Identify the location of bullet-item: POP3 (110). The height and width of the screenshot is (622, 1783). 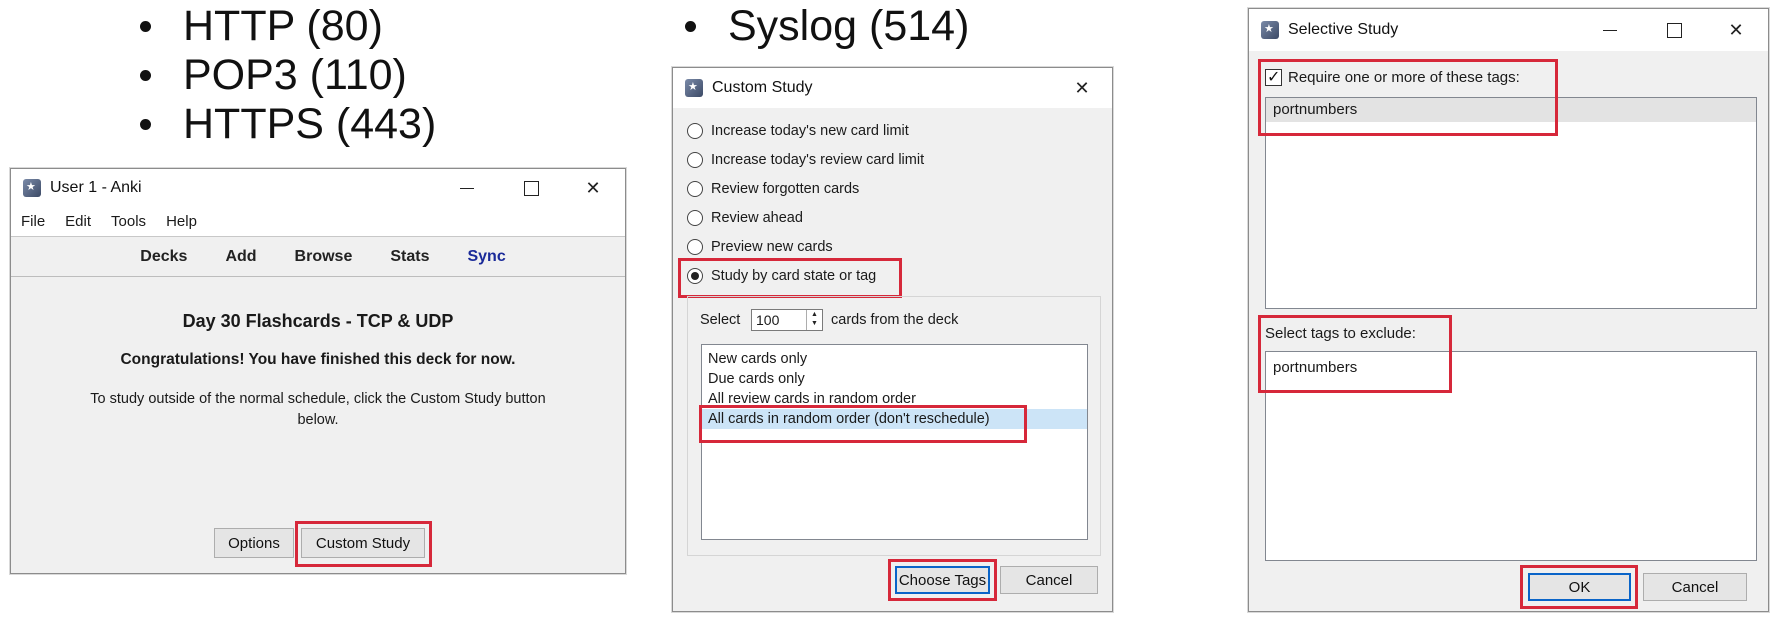
(288, 75).